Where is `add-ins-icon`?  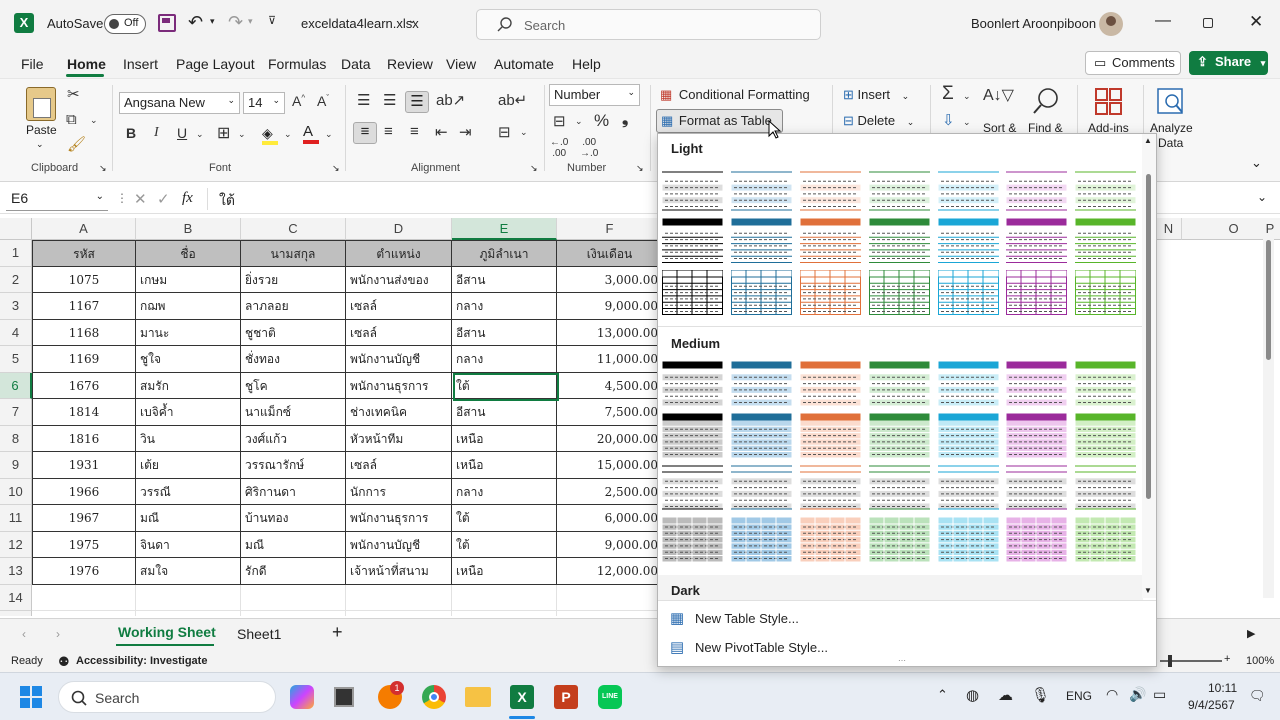
add-ins-icon is located at coordinates (1109, 102).